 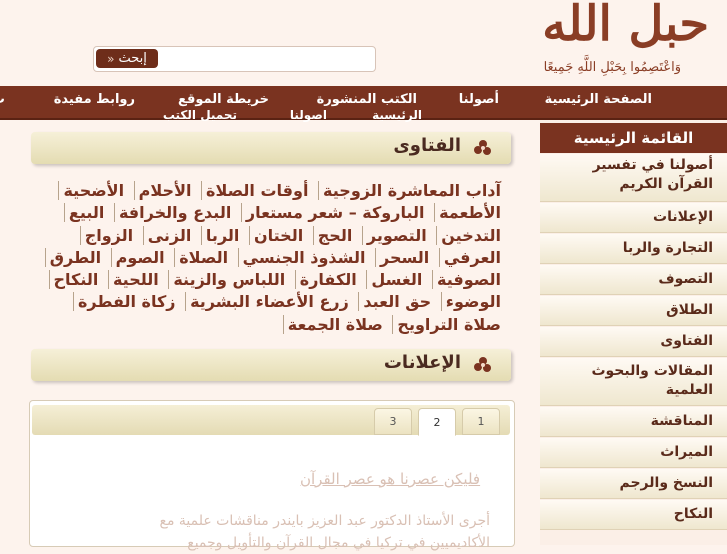 I want to click on fatwa-topic-link: اللباس والزينة, so click(x=229, y=280).